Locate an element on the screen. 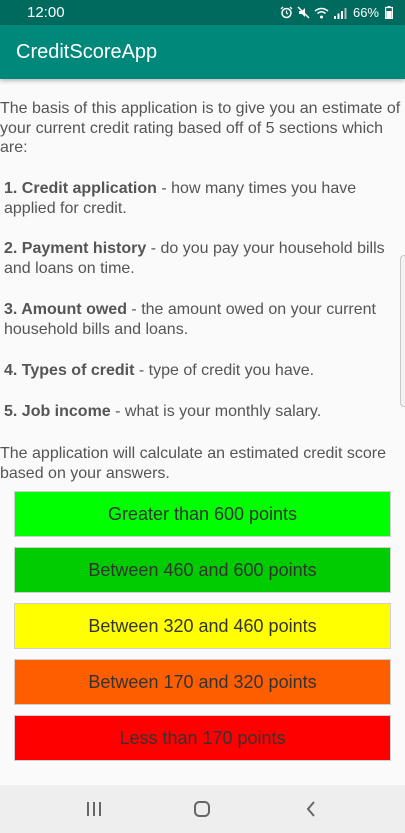  wifi-icon is located at coordinates (321, 12).